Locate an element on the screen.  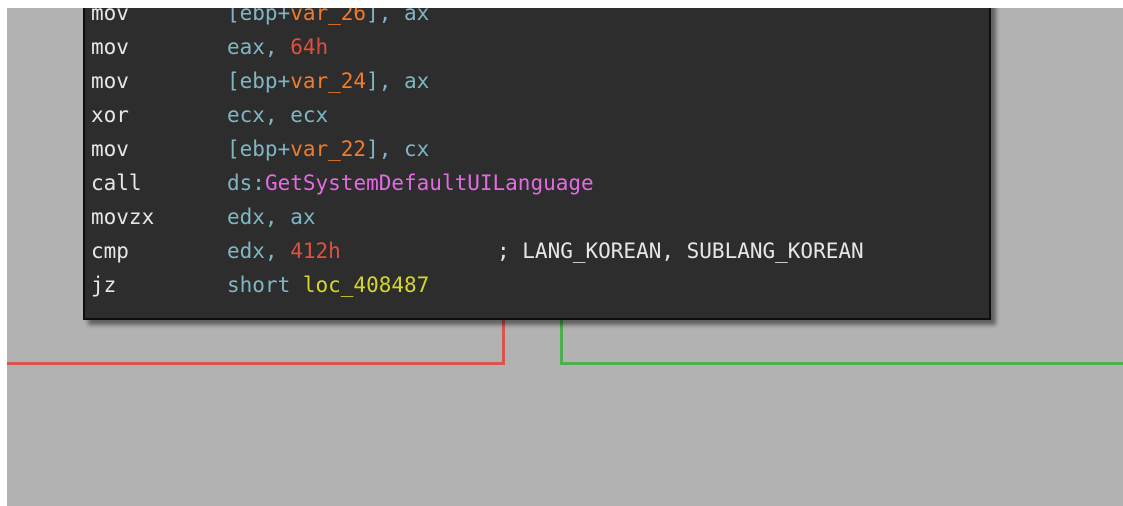
false-branch-edge-horizontal is located at coordinates (256, 363).